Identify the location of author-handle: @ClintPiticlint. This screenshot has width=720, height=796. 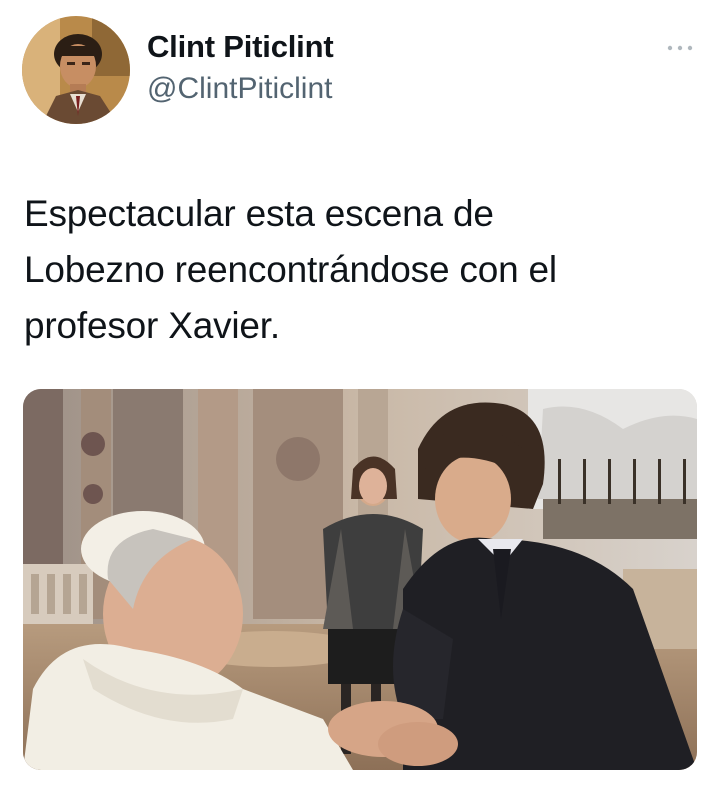
(240, 89).